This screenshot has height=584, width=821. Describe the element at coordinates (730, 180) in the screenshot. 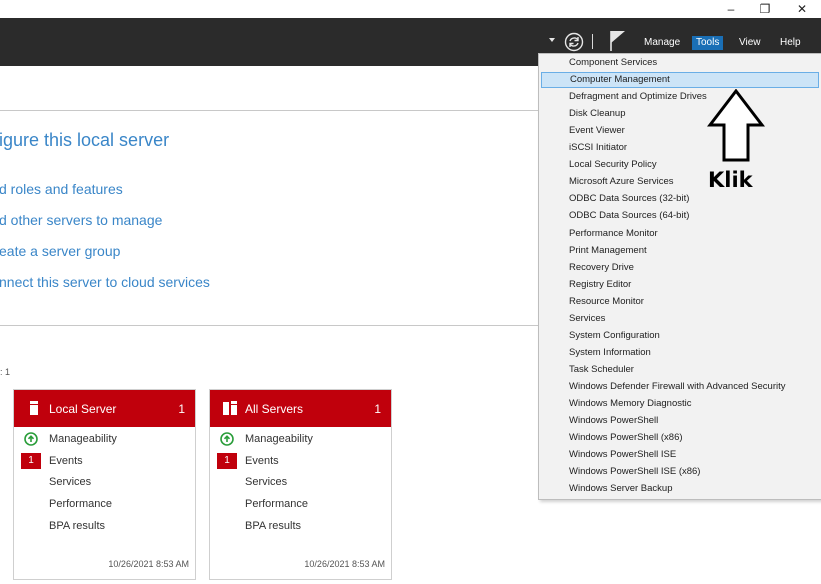

I see `annotation-label: Klik` at that location.